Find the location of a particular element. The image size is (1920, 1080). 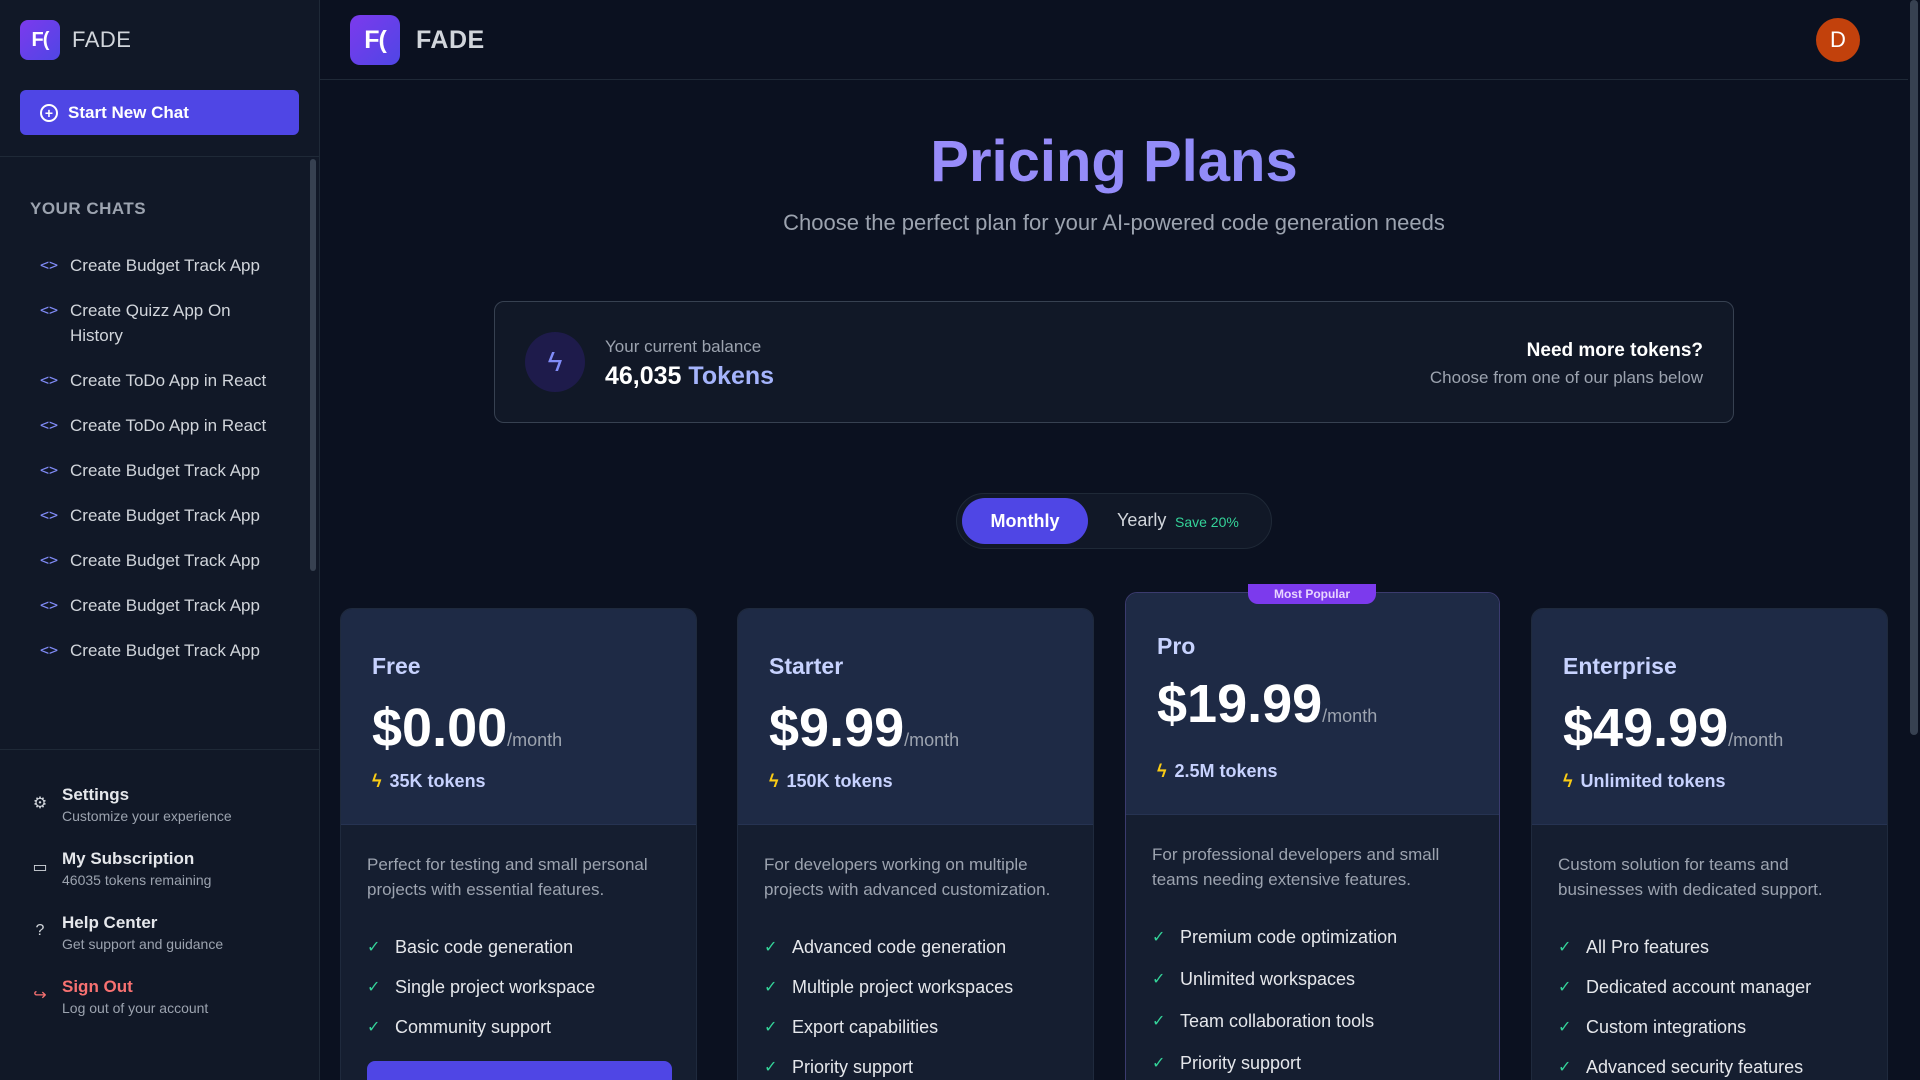

feature-label: Multiple project workspaces is located at coordinates (903, 986).